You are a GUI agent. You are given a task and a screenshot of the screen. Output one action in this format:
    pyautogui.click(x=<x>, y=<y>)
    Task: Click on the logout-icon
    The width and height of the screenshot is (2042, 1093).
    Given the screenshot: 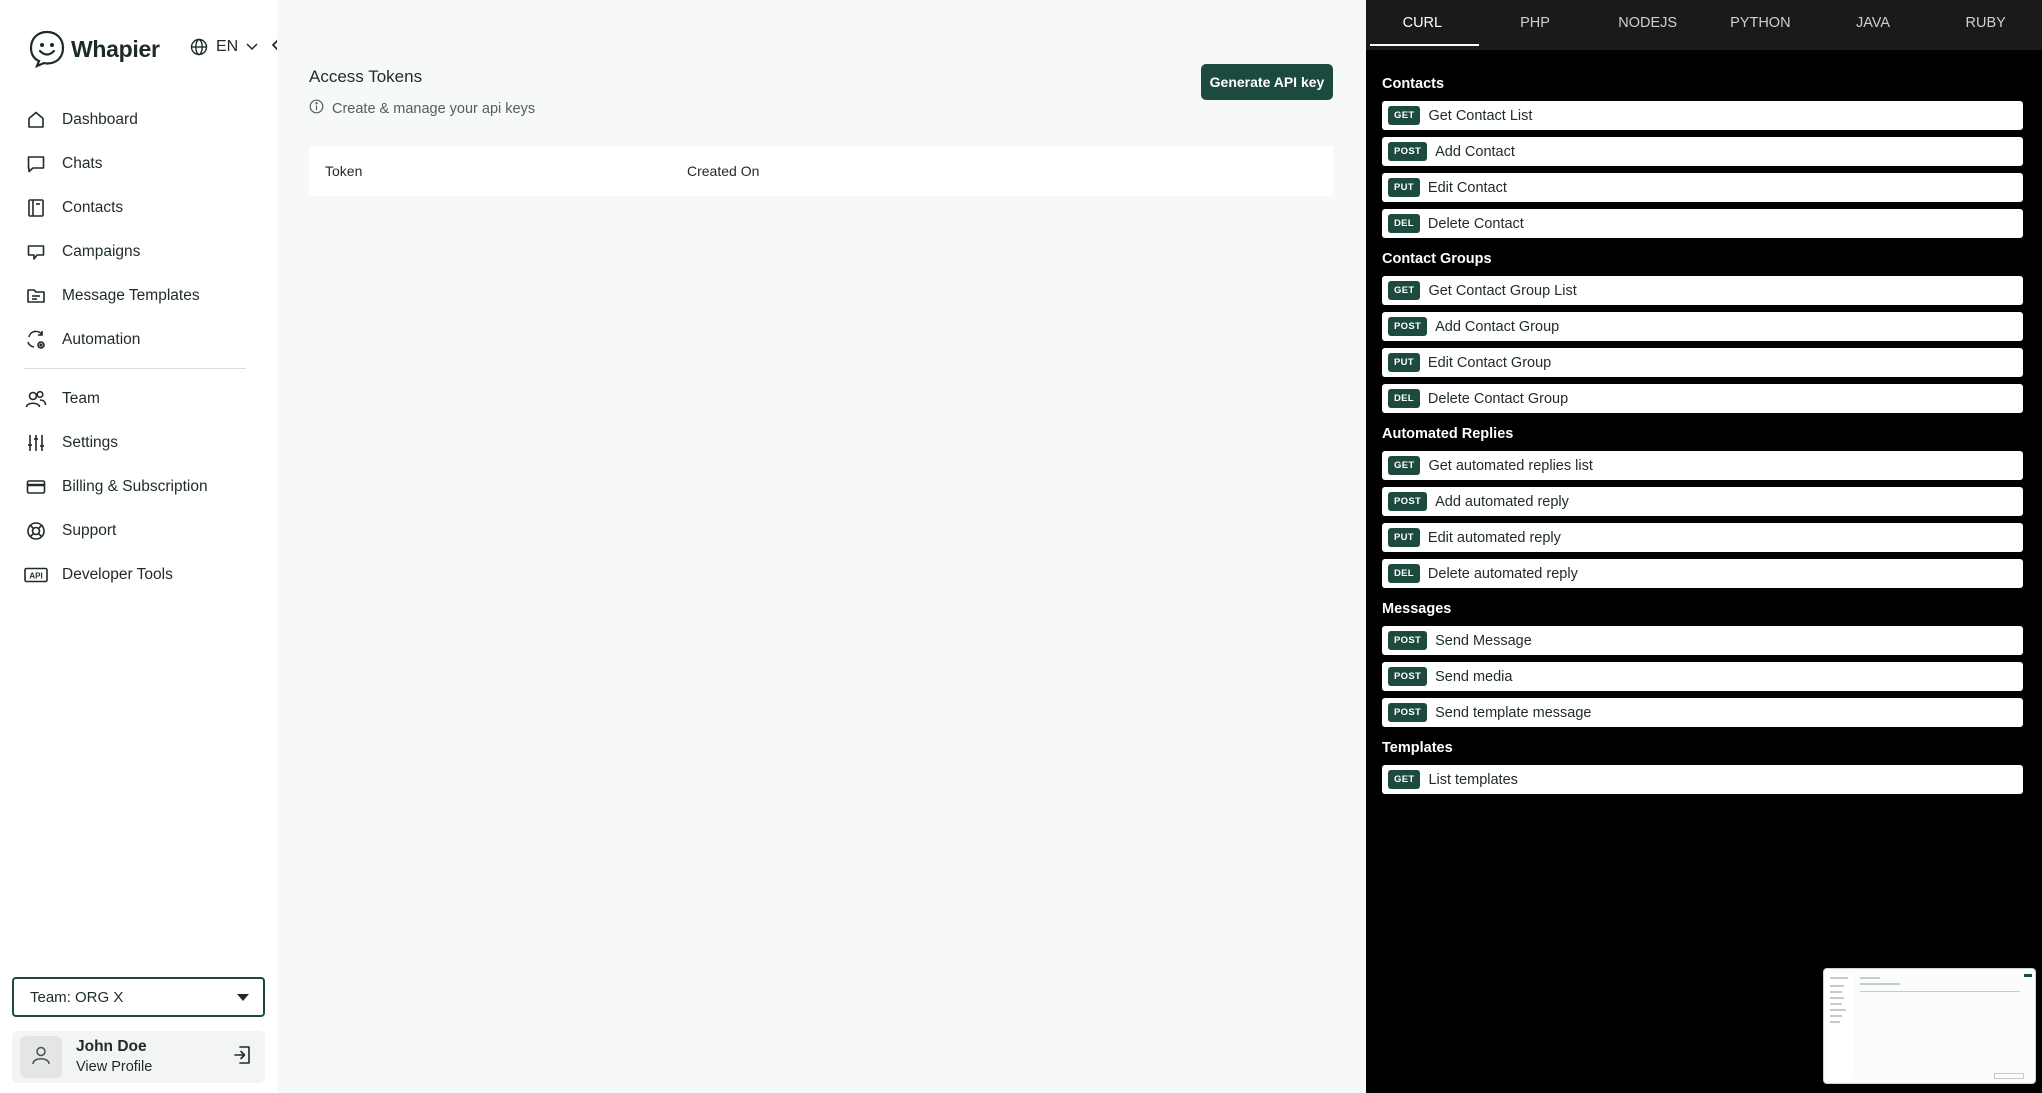 What is the action you would take?
    pyautogui.click(x=242, y=1057)
    